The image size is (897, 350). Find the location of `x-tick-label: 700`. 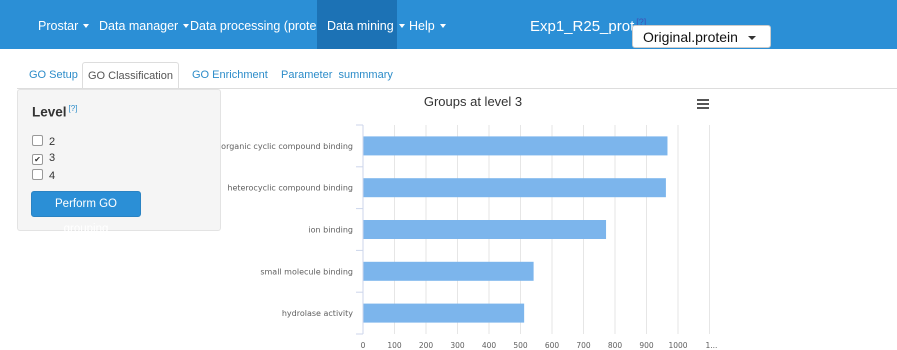

x-tick-label: 700 is located at coordinates (583, 345).